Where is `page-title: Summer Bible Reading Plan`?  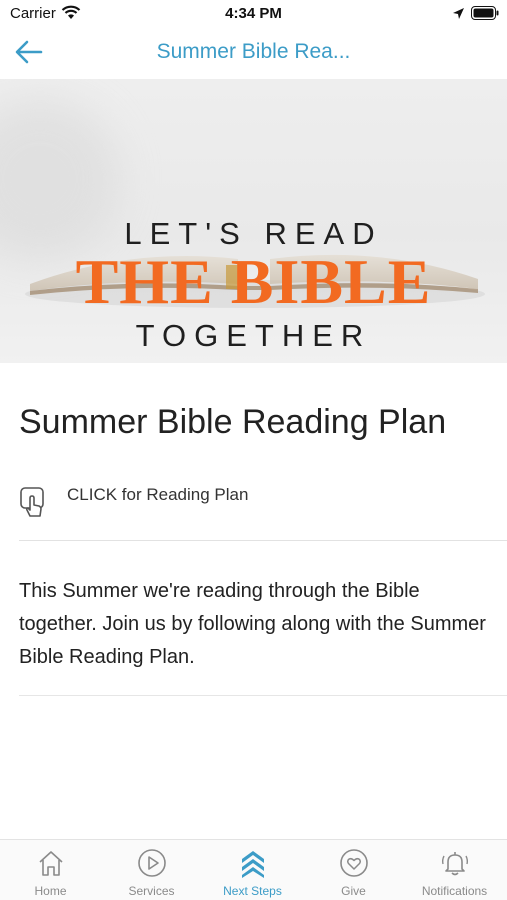
page-title: Summer Bible Reading Plan is located at coordinates (233, 422).